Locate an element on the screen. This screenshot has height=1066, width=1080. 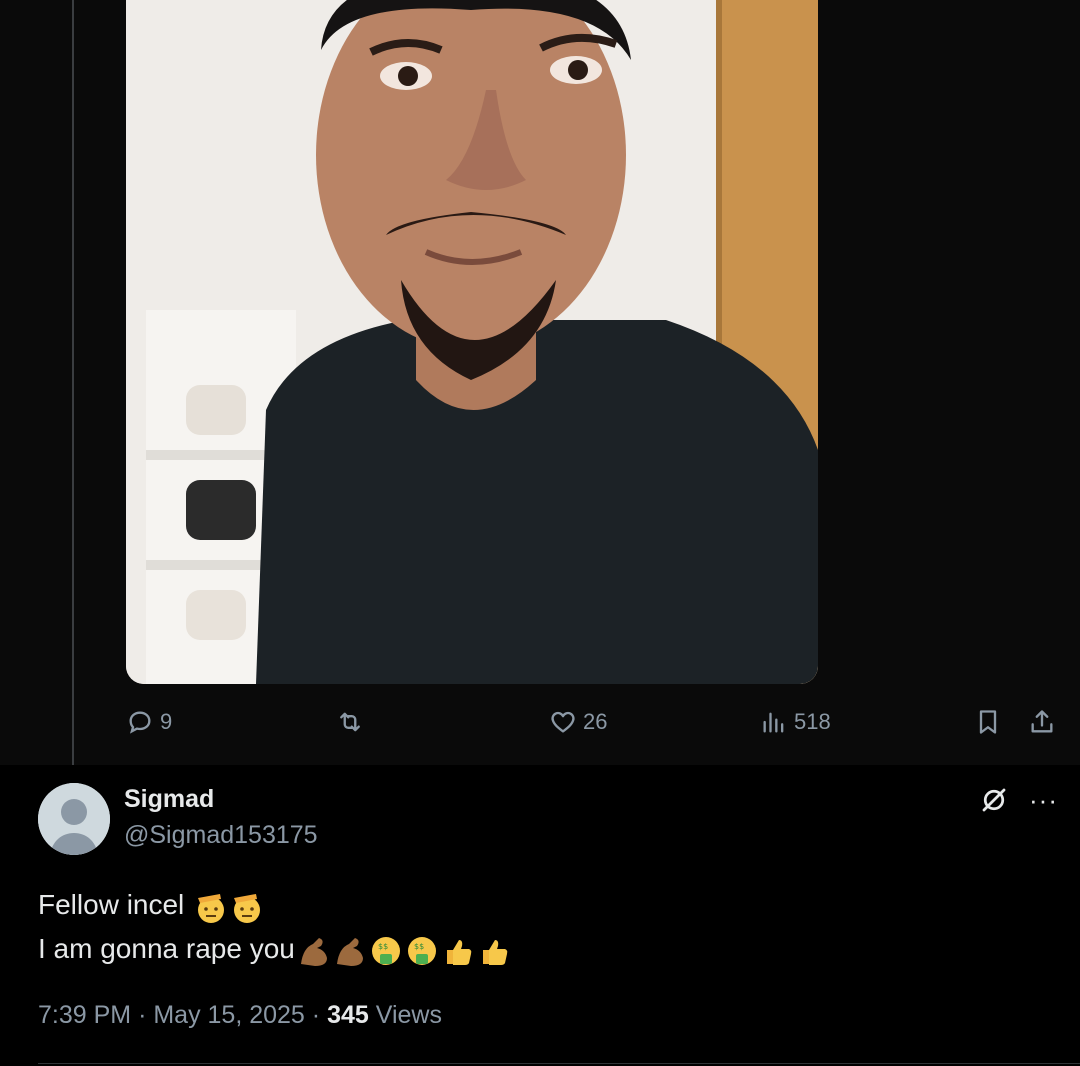
tweet-meta: 7:39 PM · May 15, 2025 · 345 Views is located at coordinates (240, 1015).